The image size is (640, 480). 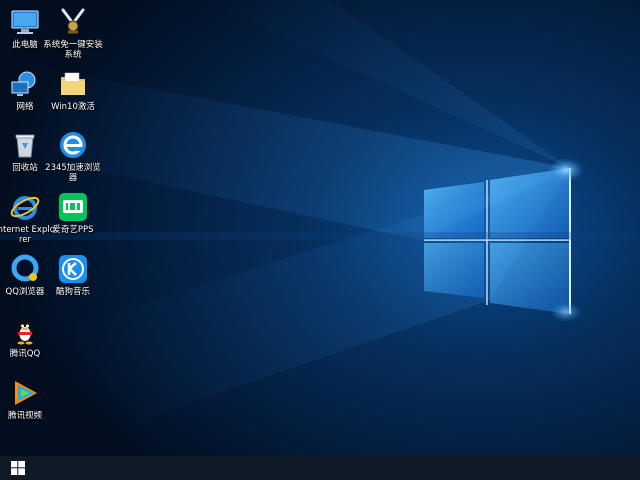 What do you see at coordinates (73, 145) in the screenshot?
I see `browser-2345-icon` at bounding box center [73, 145].